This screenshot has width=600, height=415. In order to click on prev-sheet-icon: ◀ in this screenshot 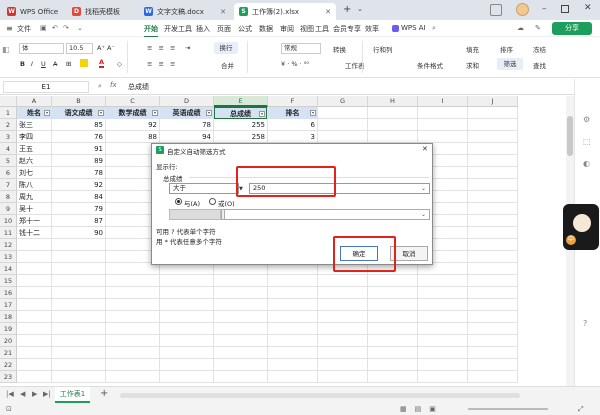, I will do `click(22, 394)`.